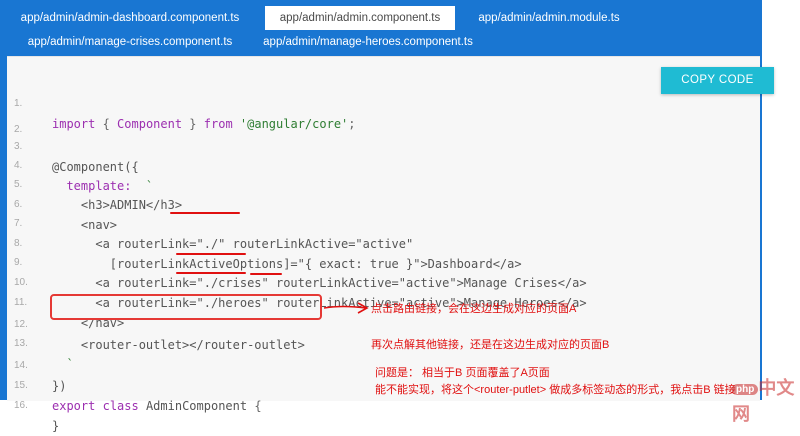 This screenshot has height=436, width=800. Describe the element at coordinates (117, 205) in the screenshot. I see `code-text: <h3>ADMIN</h3>` at that location.